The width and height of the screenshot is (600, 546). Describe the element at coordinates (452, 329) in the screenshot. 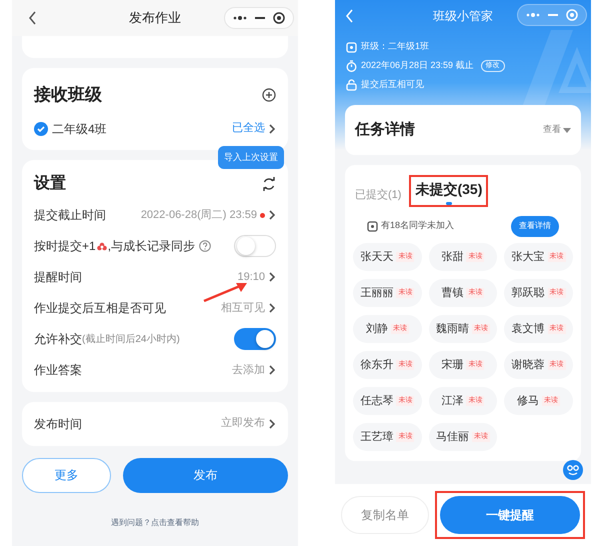

I see `student-name: 魏雨晴` at that location.